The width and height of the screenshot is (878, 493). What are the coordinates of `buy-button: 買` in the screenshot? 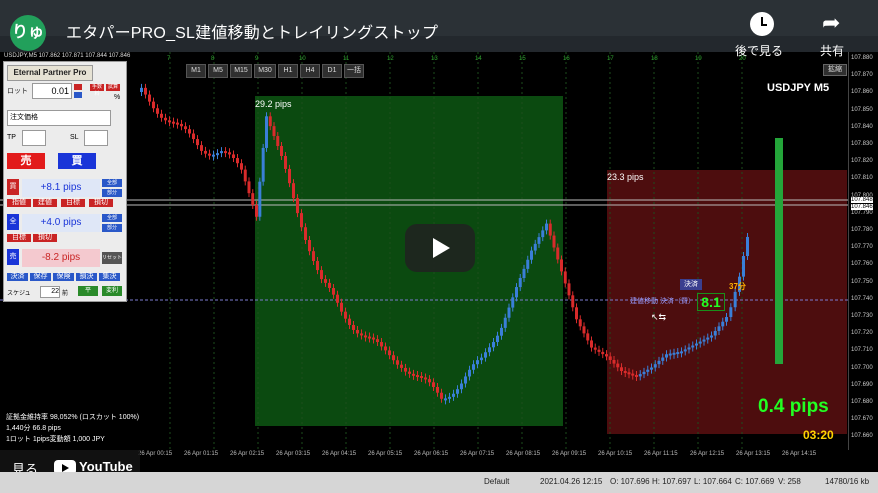 It's located at (77, 161).